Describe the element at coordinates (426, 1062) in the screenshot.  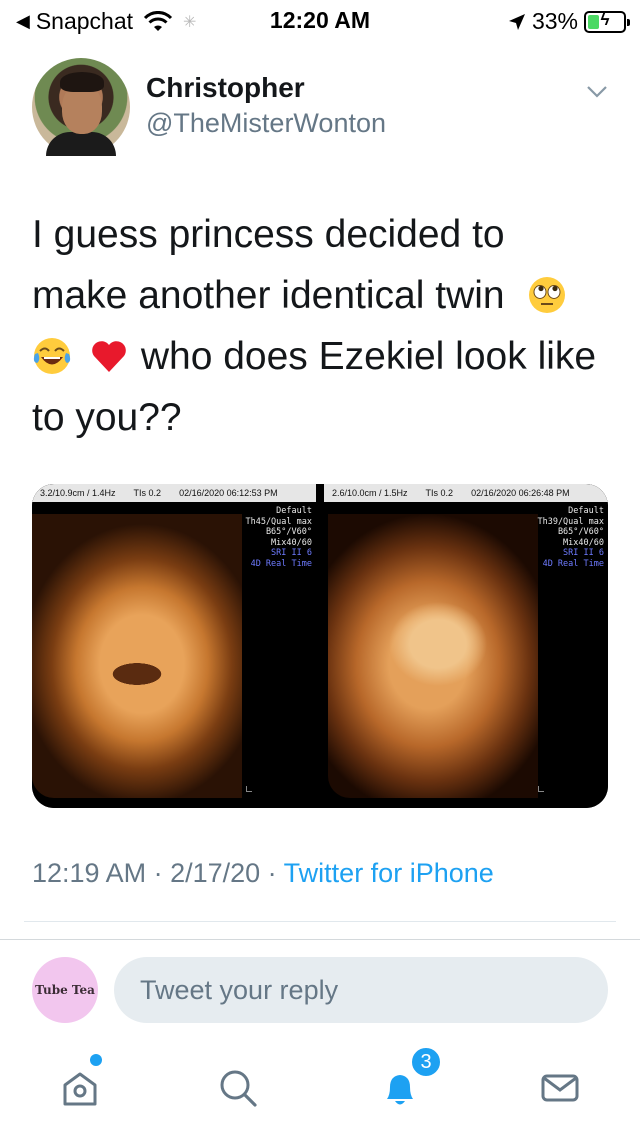
I see `notification-count-badge: 3` at that location.